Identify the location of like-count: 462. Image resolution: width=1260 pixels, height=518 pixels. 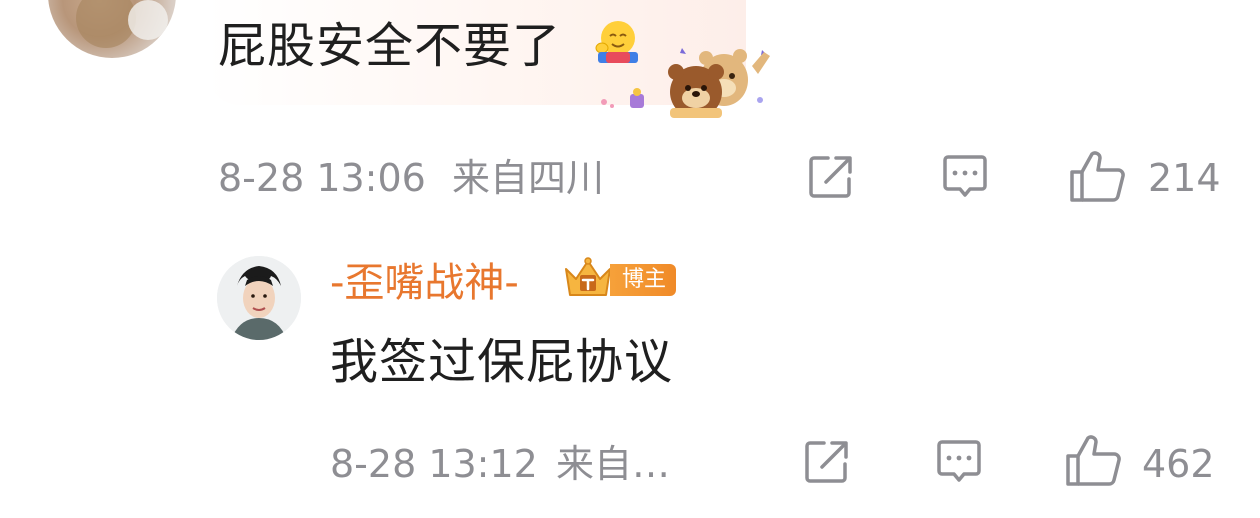
(1178, 464).